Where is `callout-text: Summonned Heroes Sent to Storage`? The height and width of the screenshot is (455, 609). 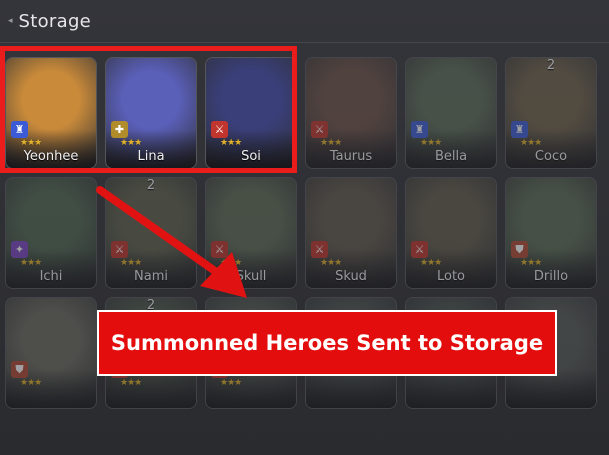 callout-text: Summonned Heroes Sent to Storage is located at coordinates (327, 343).